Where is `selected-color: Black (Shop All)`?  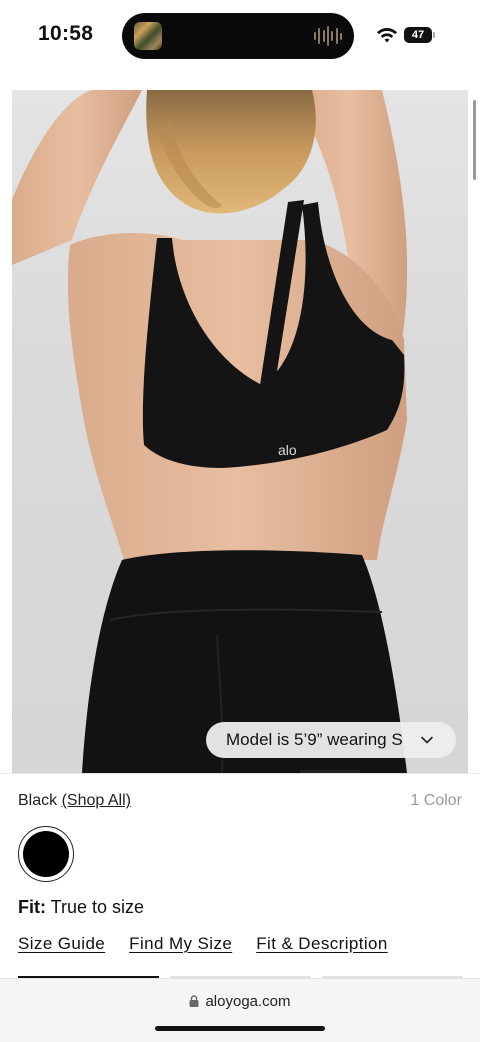 selected-color: Black (Shop All) is located at coordinates (74, 801).